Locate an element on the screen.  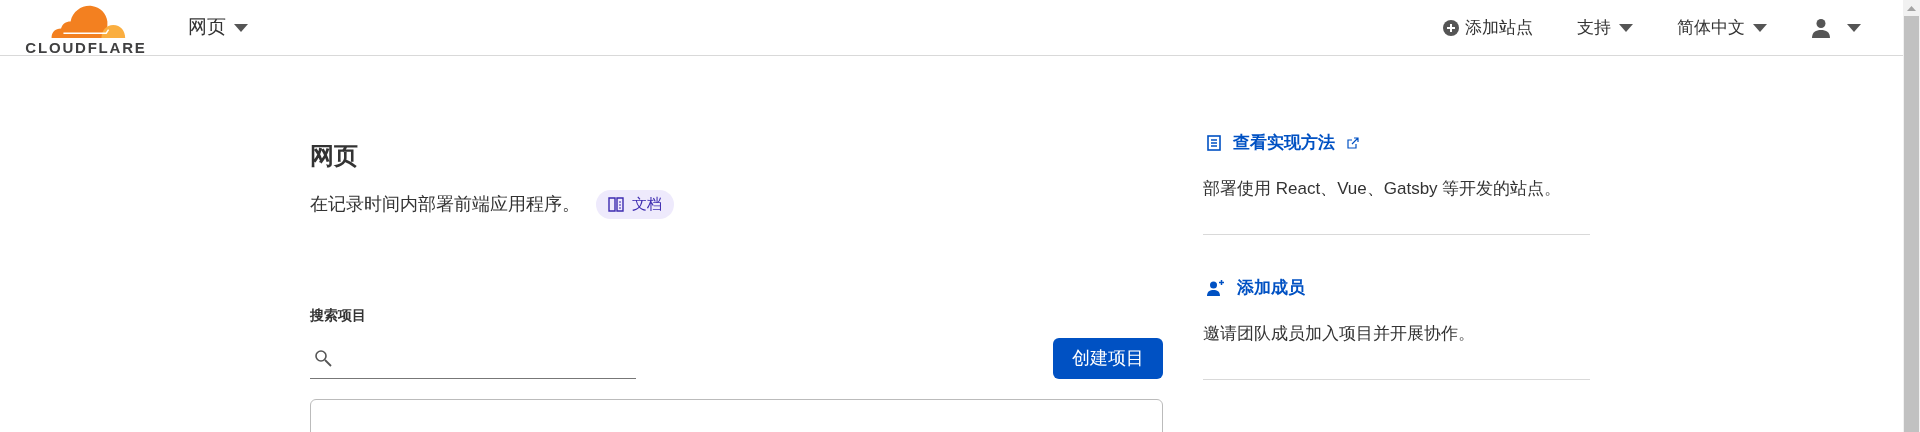
search-icon is located at coordinates (323, 358).